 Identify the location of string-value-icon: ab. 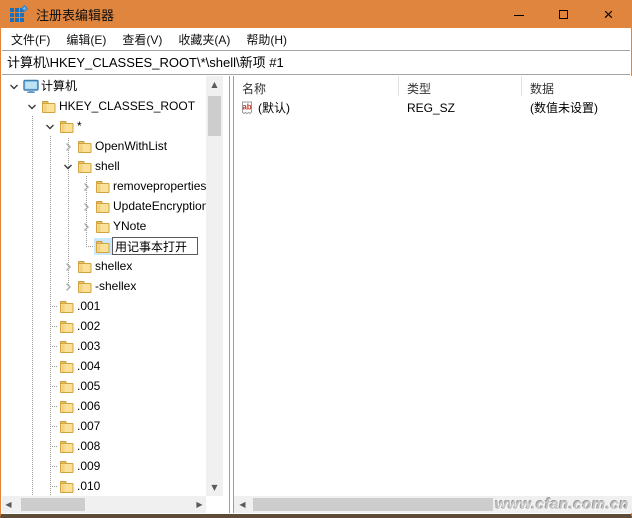
(247, 109).